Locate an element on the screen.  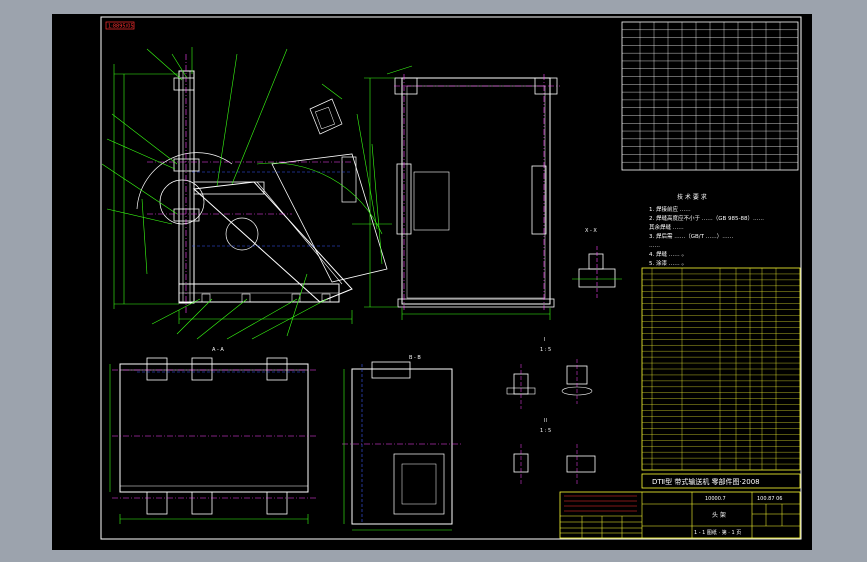
detail-views: X - X I 1 : 5 II 1 : 5 is located at coordinates (564, 356).